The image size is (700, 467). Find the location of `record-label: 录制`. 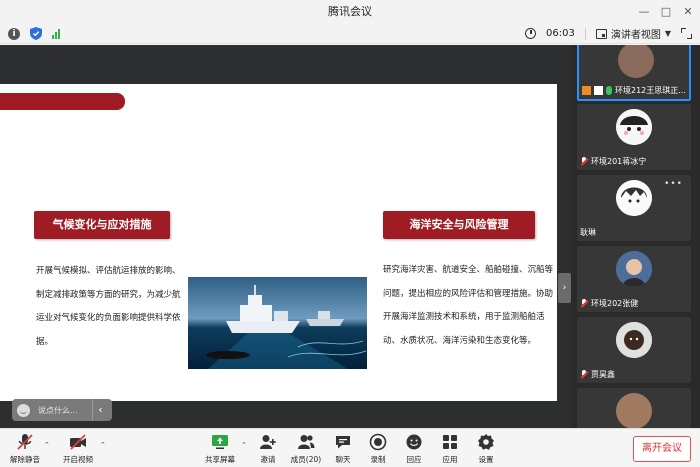

record-label: 录制 is located at coordinates (378, 459).